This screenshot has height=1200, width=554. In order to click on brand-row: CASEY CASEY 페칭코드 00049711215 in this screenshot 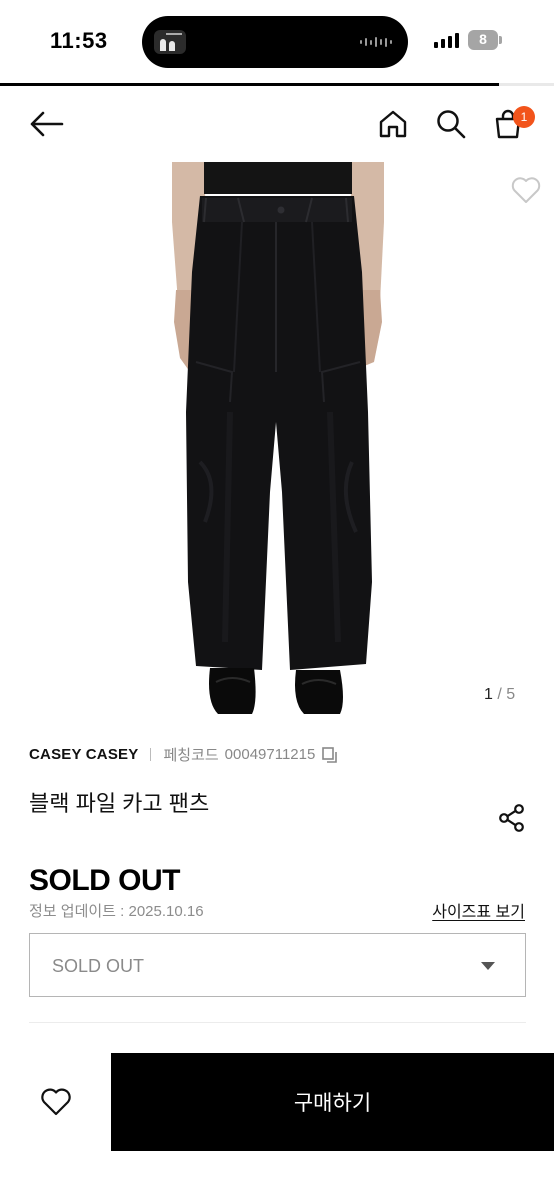, I will do `click(184, 754)`.